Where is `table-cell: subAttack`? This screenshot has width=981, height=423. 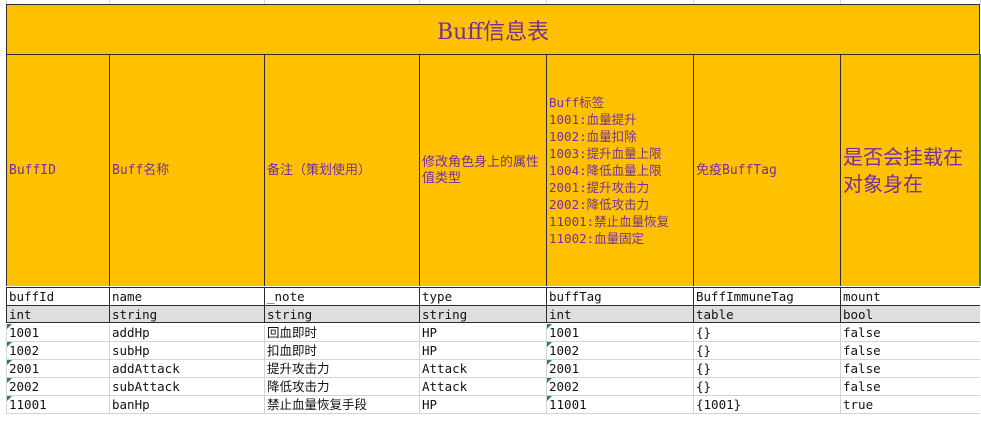
table-cell: subAttack is located at coordinates (186, 387).